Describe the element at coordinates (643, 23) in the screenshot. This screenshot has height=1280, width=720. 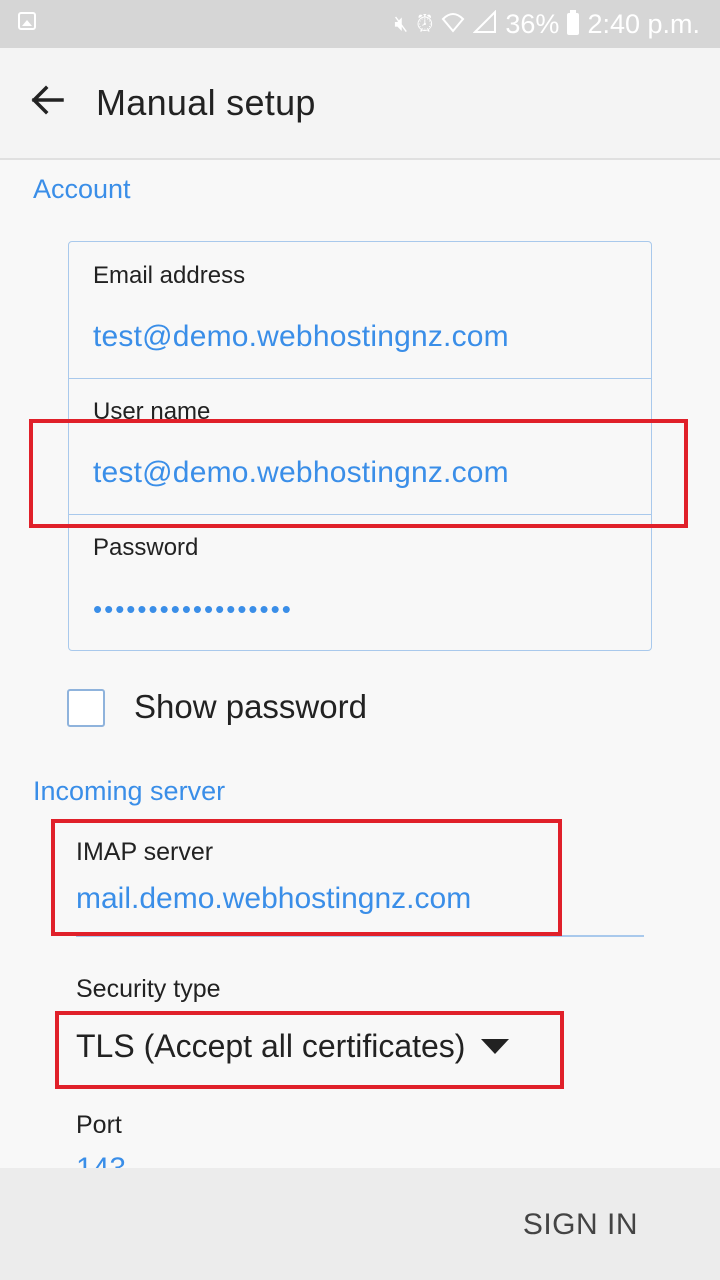
I see `status-time: 2:40 p.m.` at that location.